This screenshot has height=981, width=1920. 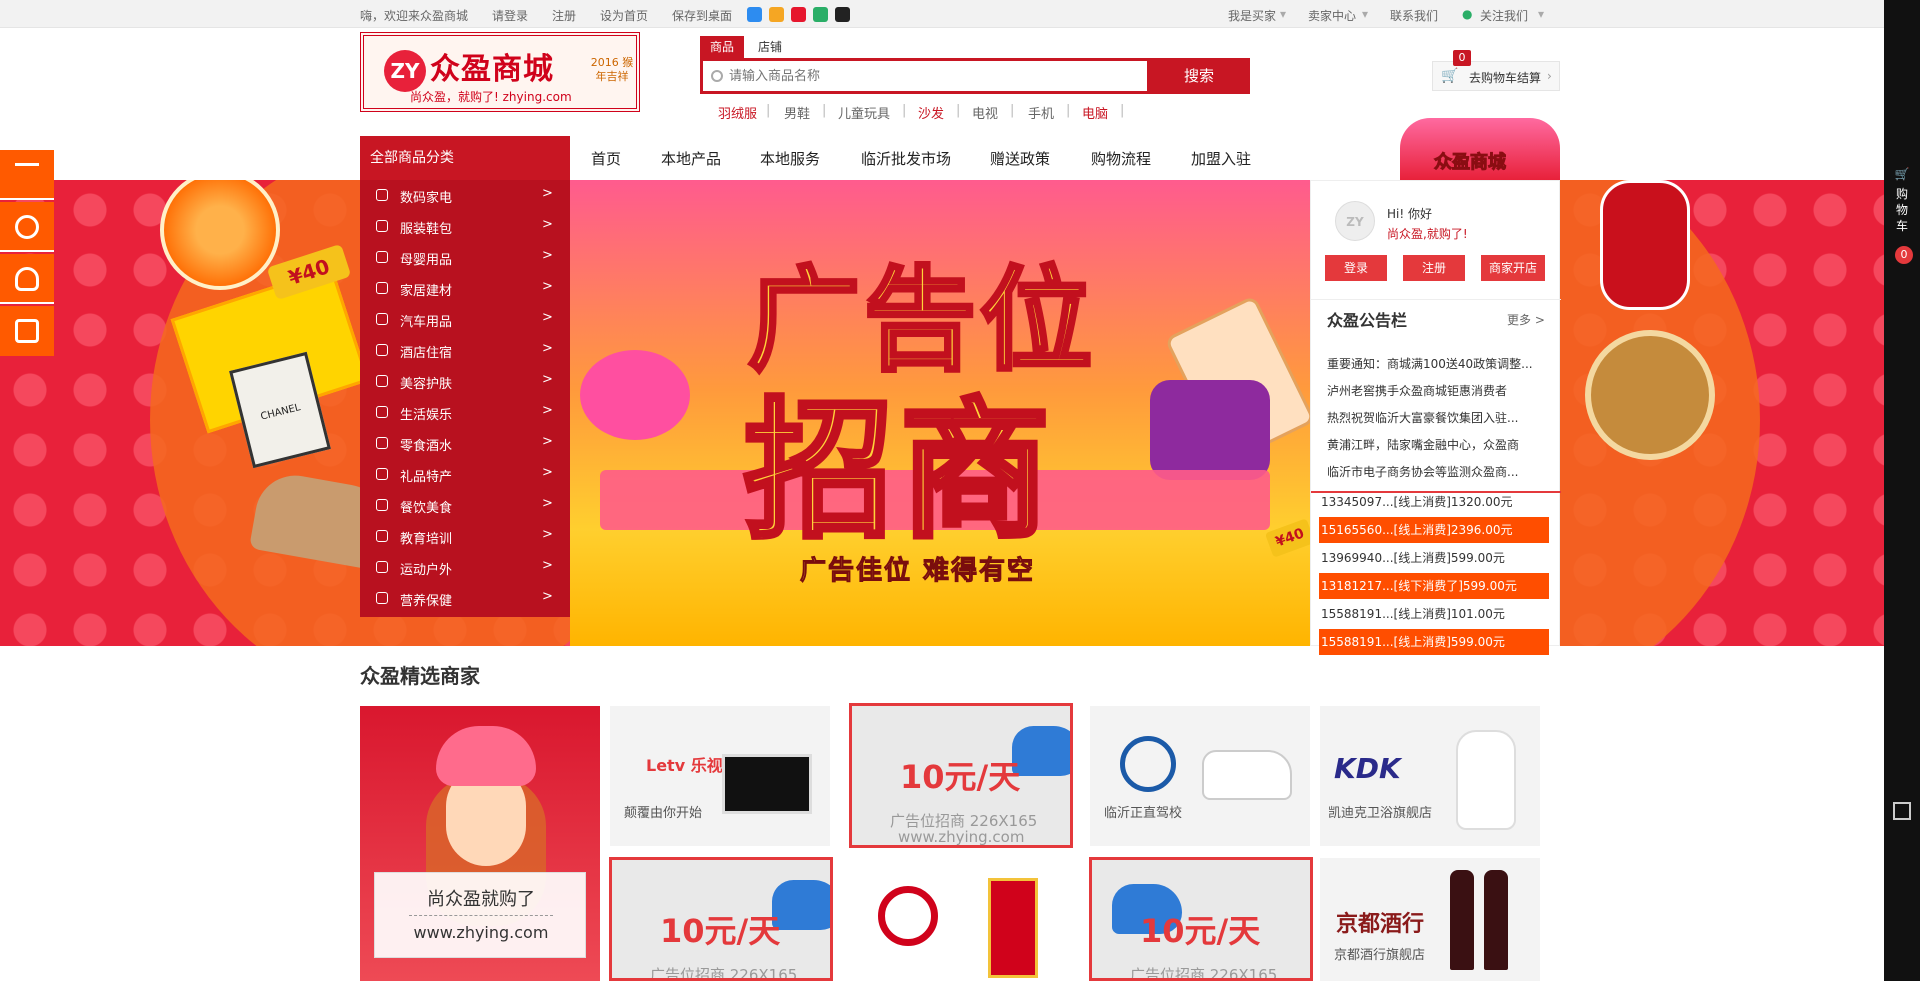 What do you see at coordinates (1513, 268) in the screenshot?
I see `merchant-open-button: 商家开店` at bounding box center [1513, 268].